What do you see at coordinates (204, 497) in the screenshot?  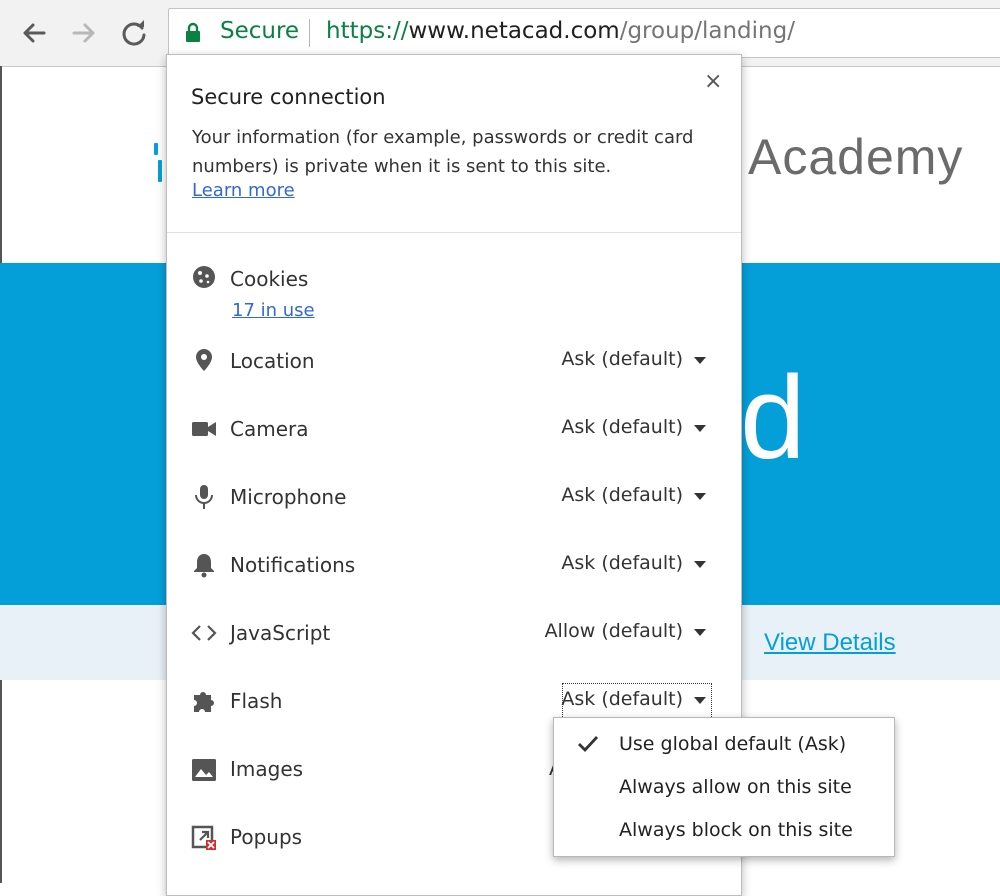 I see `microphone-icon` at bounding box center [204, 497].